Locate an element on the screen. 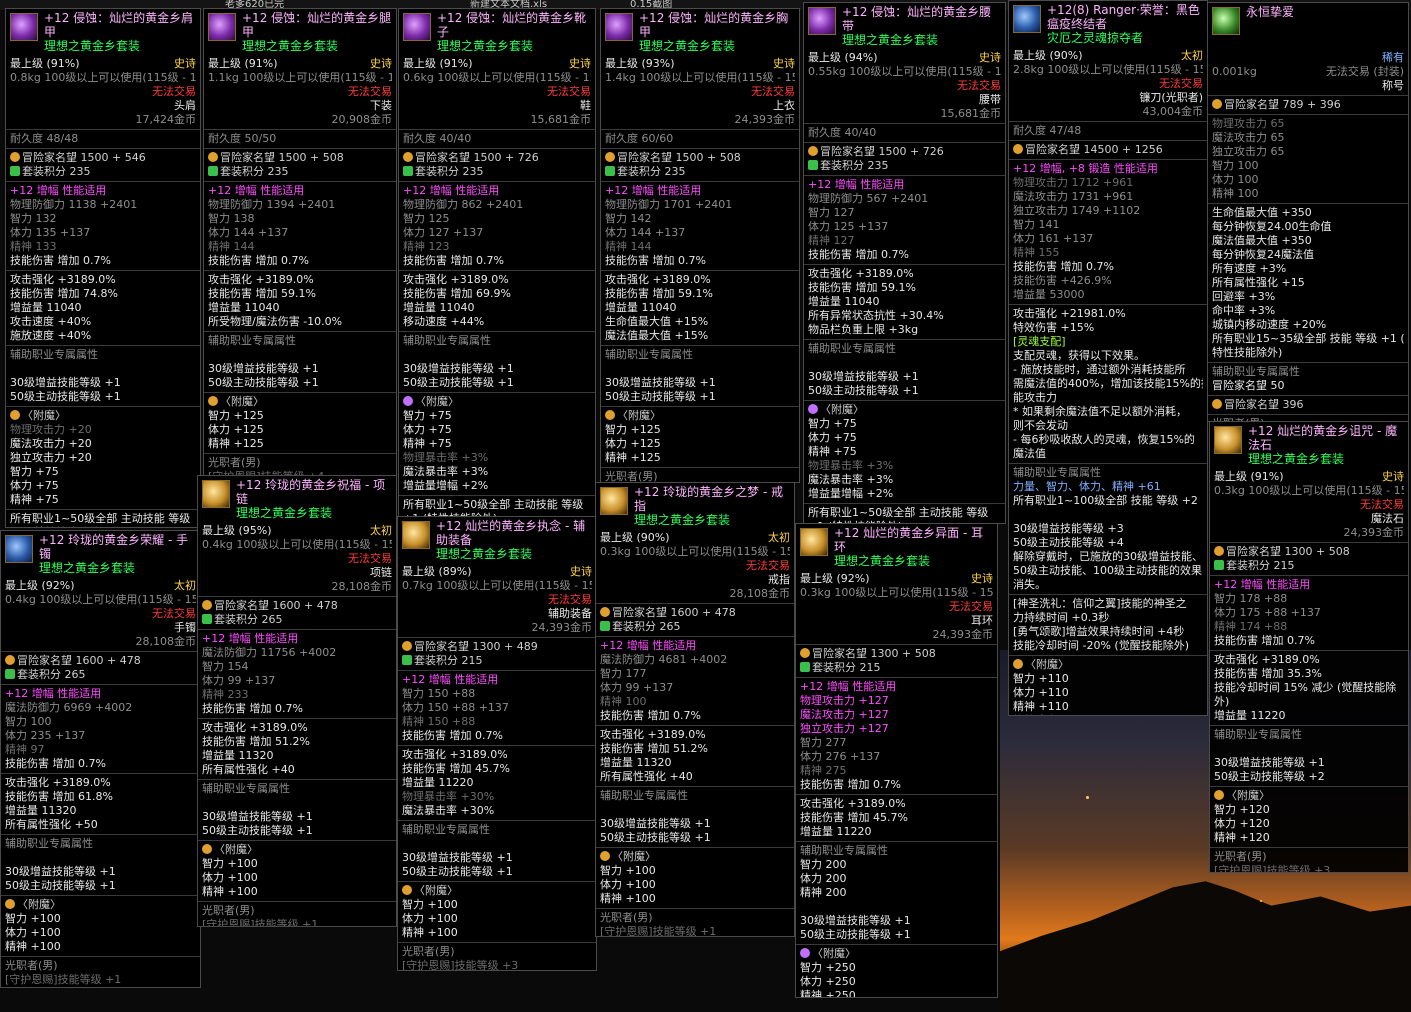  tooltip-header: +12 玲珑的黄金乡荣耀 - 手镯 理想之黄金乡套装 is located at coordinates (100, 556).